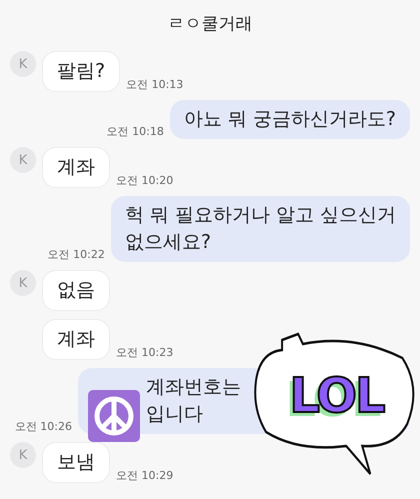 Image resolution: width=420 pixels, height=499 pixels. Describe the element at coordinates (81, 71) in the screenshot. I see `message-bubble: 팔림?` at that location.